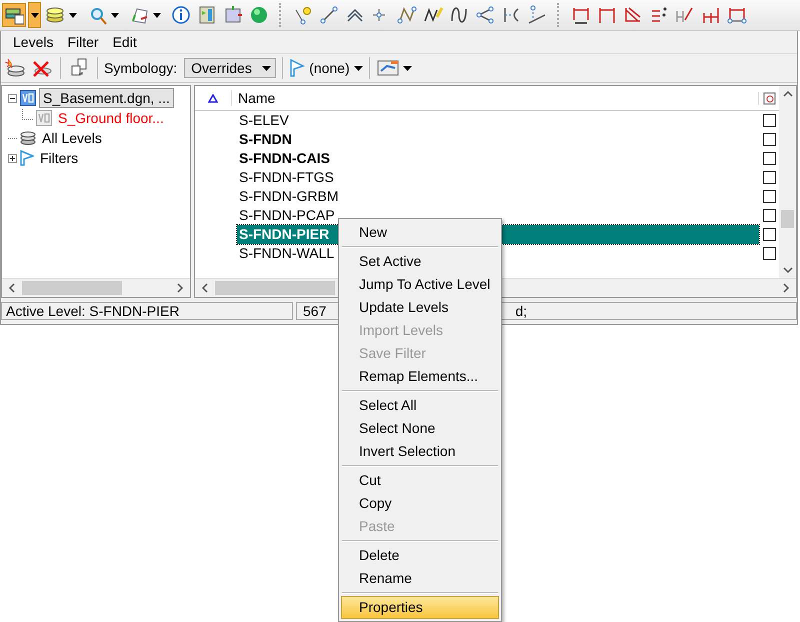 This screenshot has width=800, height=622. Describe the element at coordinates (314, 311) in the screenshot. I see `status-text: 567` at that location.